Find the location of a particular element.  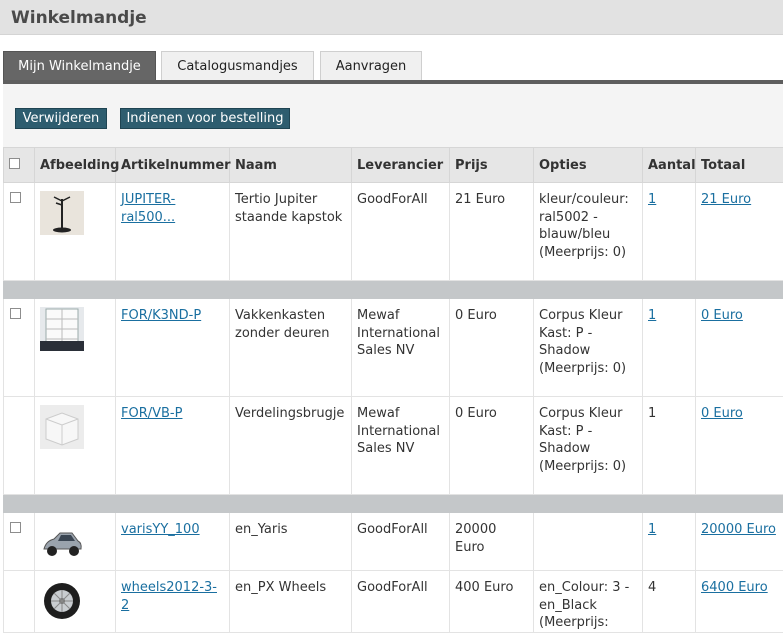

tab-catalogusmandjes: Catalogusmandjes is located at coordinates (237, 65).